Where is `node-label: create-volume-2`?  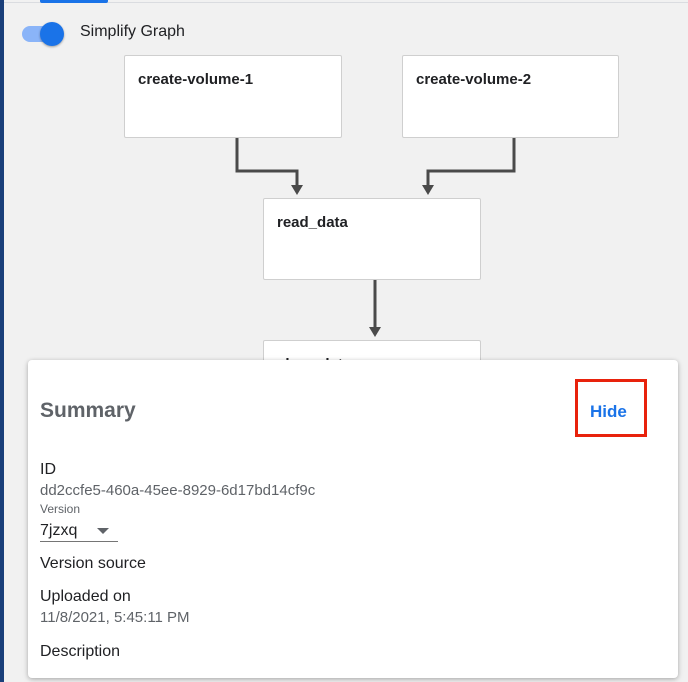
node-label: create-volume-2 is located at coordinates (474, 79).